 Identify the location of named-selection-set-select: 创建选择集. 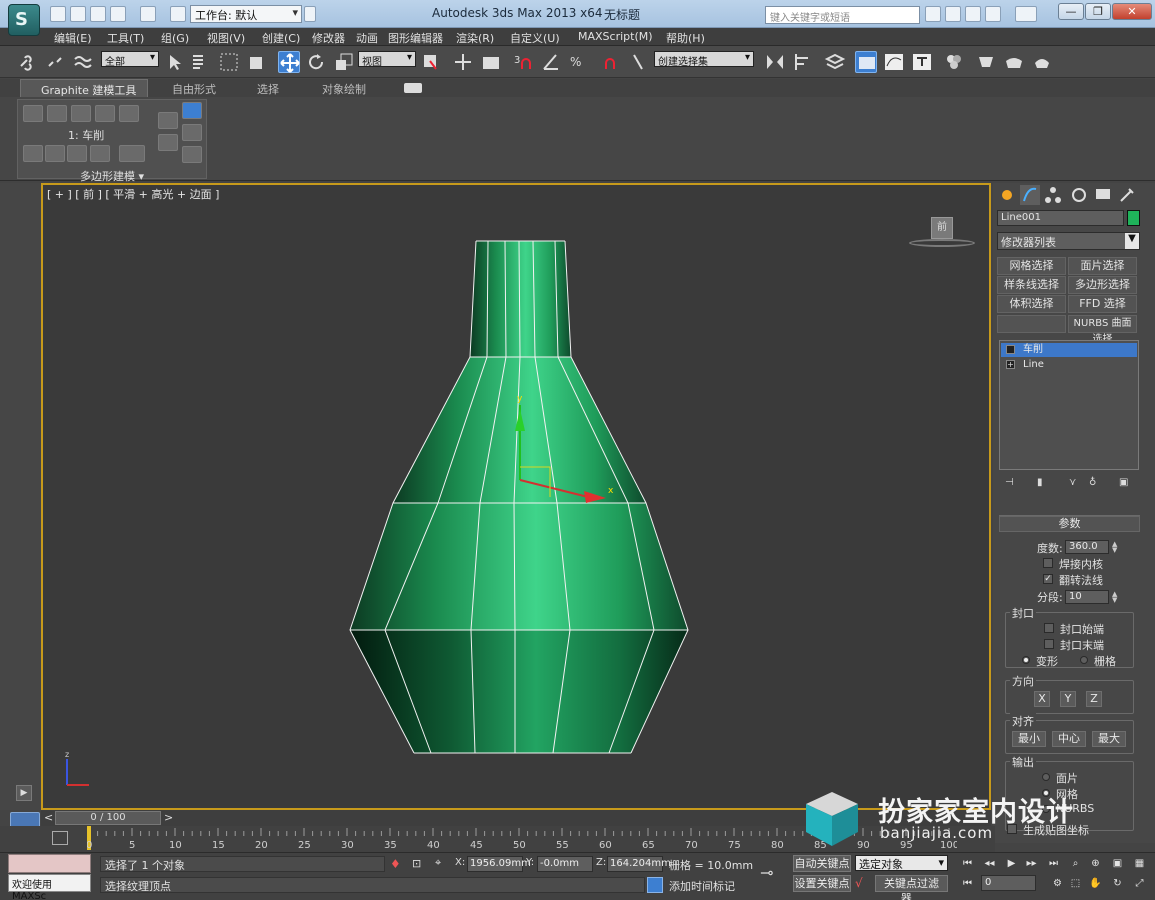
(704, 59).